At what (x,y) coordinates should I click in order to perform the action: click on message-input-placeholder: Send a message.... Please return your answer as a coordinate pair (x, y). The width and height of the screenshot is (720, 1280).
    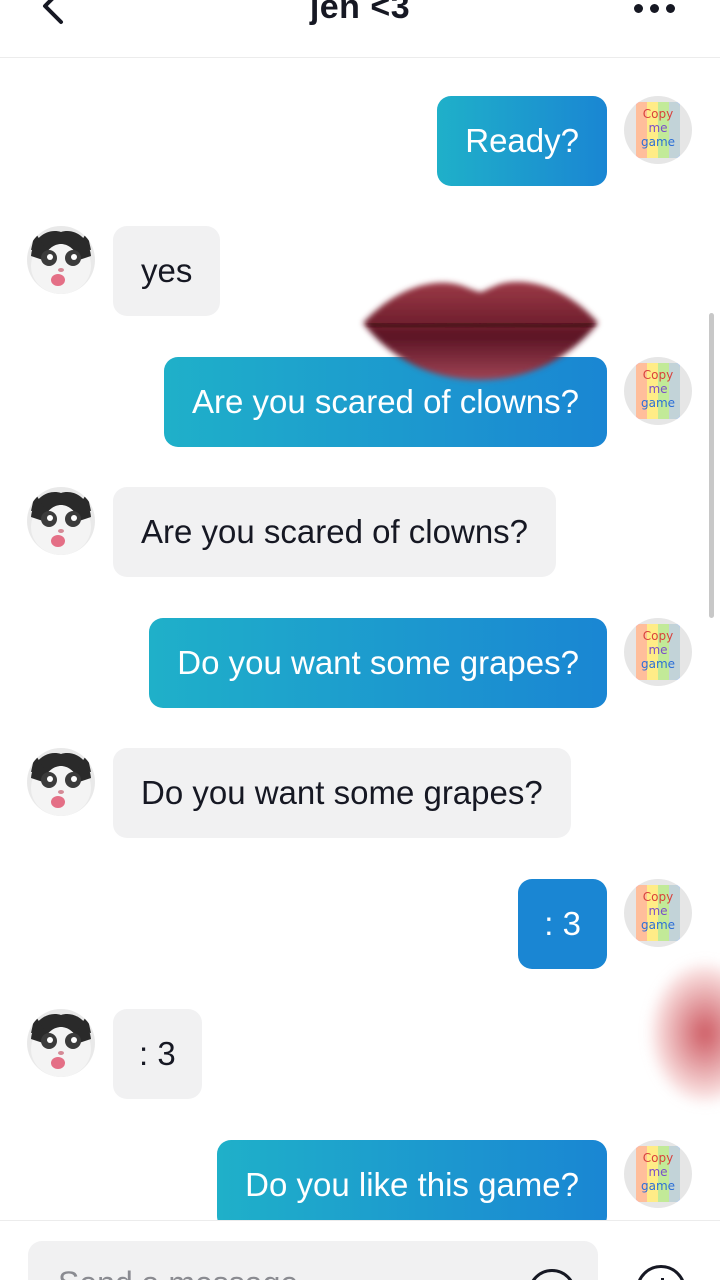
    Looking at the image, I should click on (191, 1272).